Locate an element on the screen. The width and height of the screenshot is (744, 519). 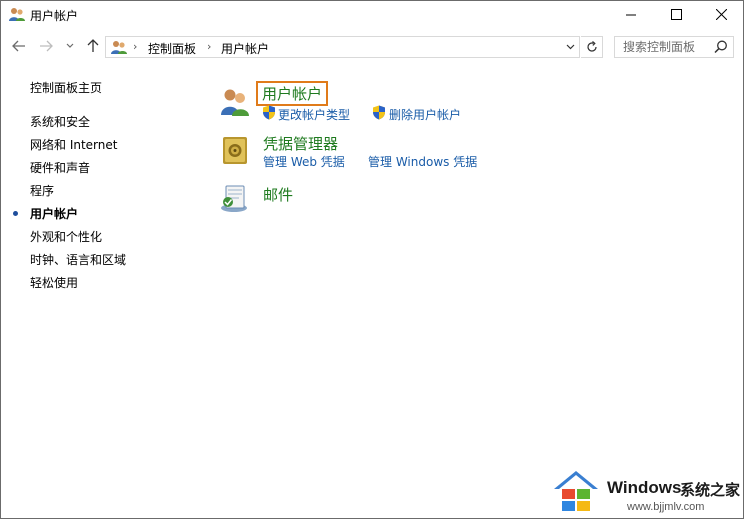
sidebar-item-programs: 程序 is located at coordinates (42, 190).